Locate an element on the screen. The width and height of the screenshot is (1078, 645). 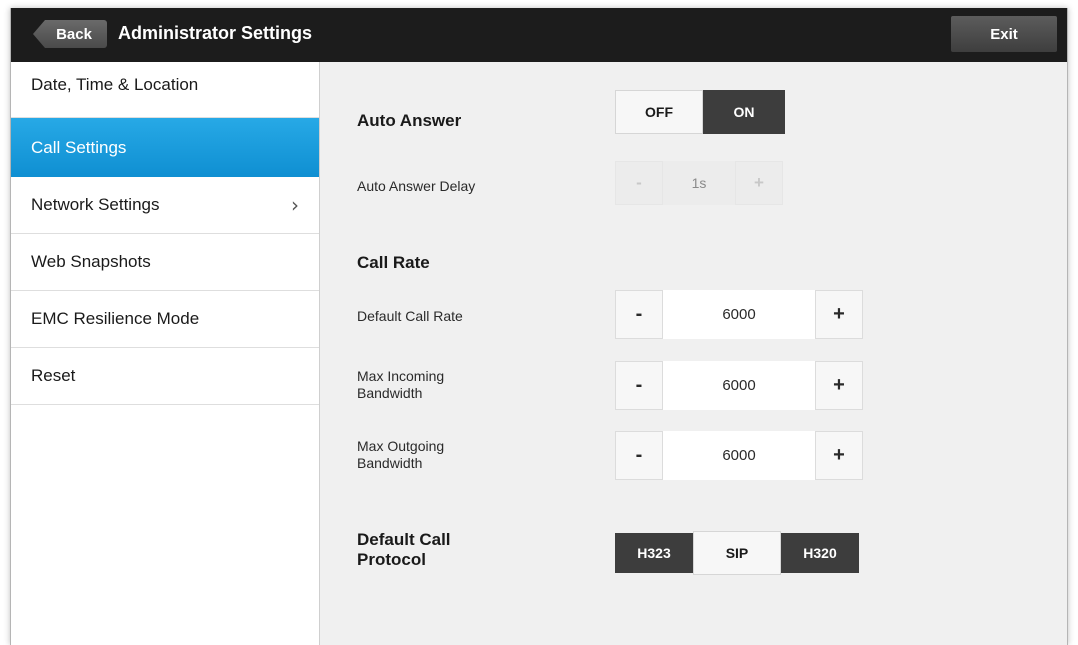
max-outgoing-bandwidth-stepper: - 6000 + is located at coordinates (739, 455).